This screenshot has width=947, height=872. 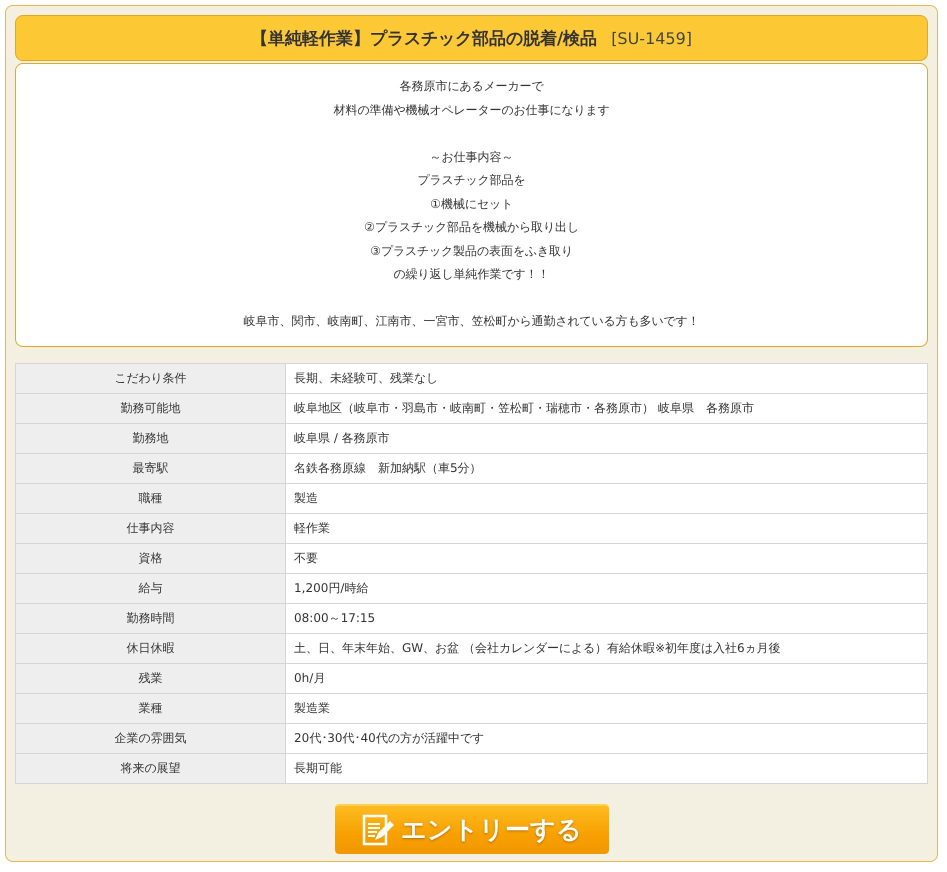 What do you see at coordinates (151, 768) in the screenshot?
I see `row-label: 将来の展望` at bounding box center [151, 768].